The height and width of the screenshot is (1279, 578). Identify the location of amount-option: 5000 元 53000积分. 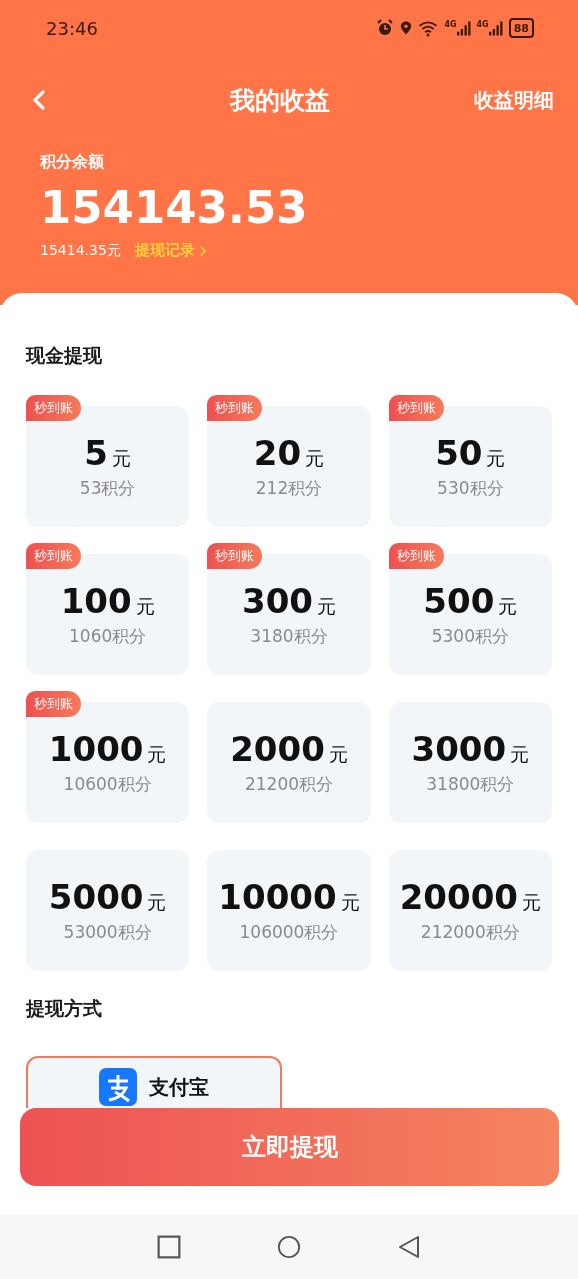
(108, 910).